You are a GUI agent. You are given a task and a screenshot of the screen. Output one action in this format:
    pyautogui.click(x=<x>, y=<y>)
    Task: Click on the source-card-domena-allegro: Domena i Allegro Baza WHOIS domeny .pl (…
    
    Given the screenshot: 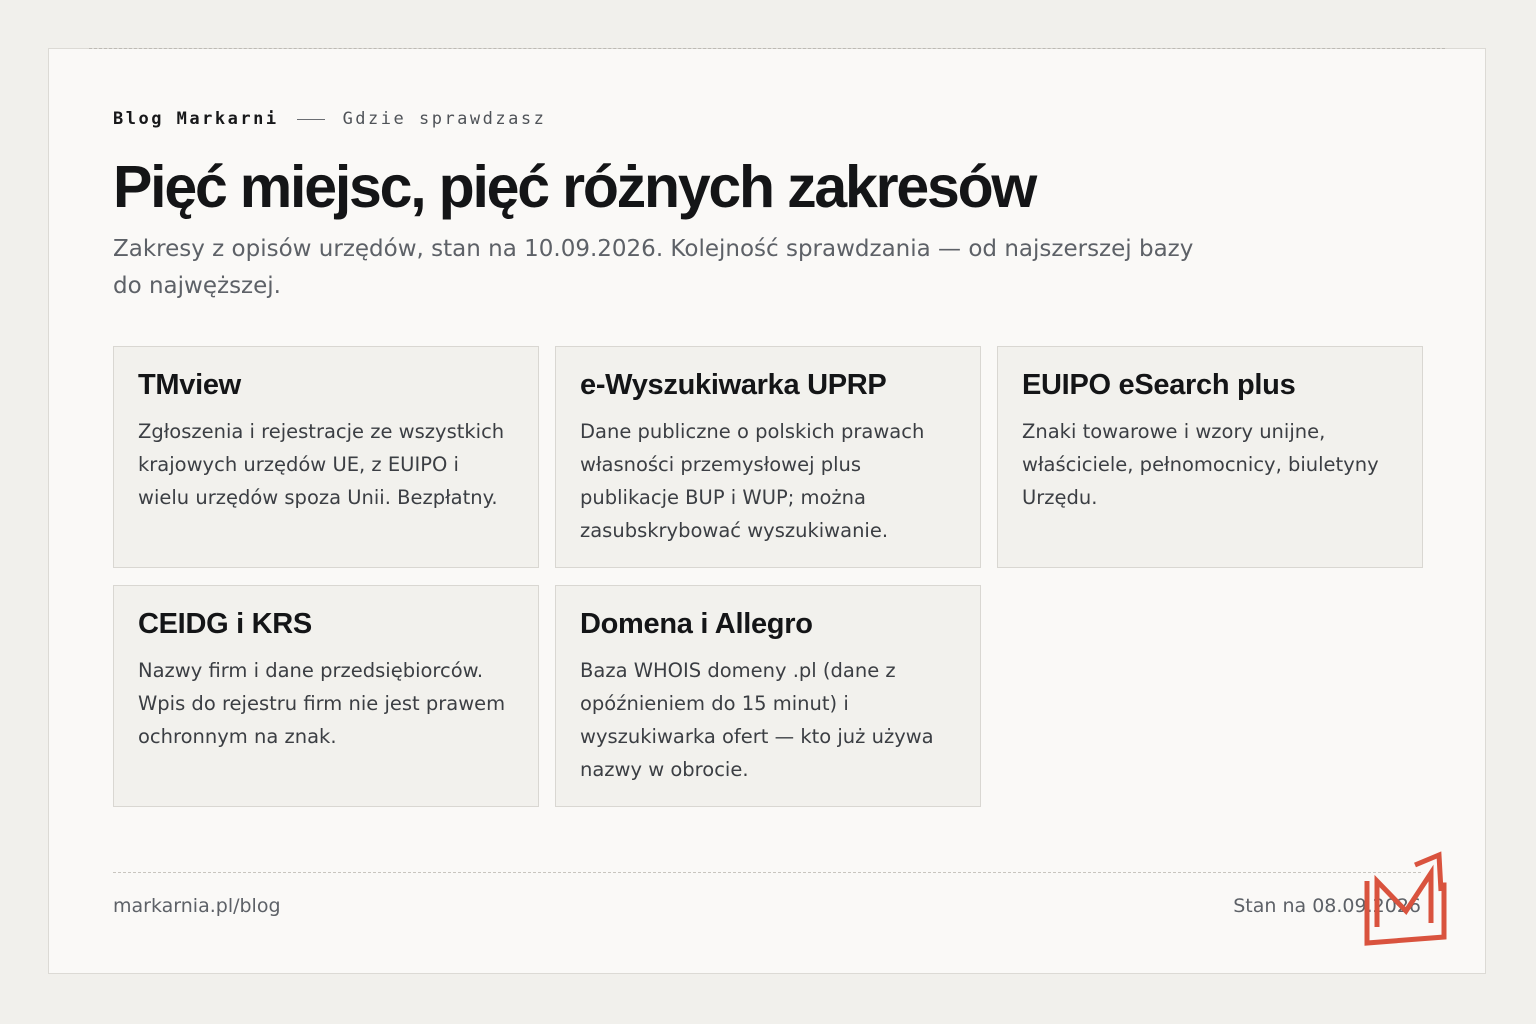 What is the action you would take?
    pyautogui.click(x=768, y=696)
    